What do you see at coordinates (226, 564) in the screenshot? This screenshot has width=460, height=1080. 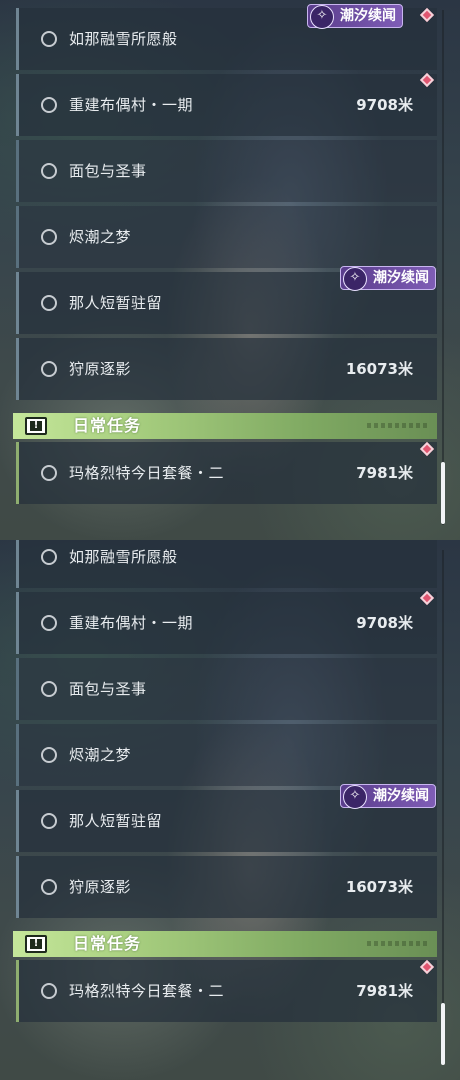 I see `quest-row: 如那融雪所愿般` at bounding box center [226, 564].